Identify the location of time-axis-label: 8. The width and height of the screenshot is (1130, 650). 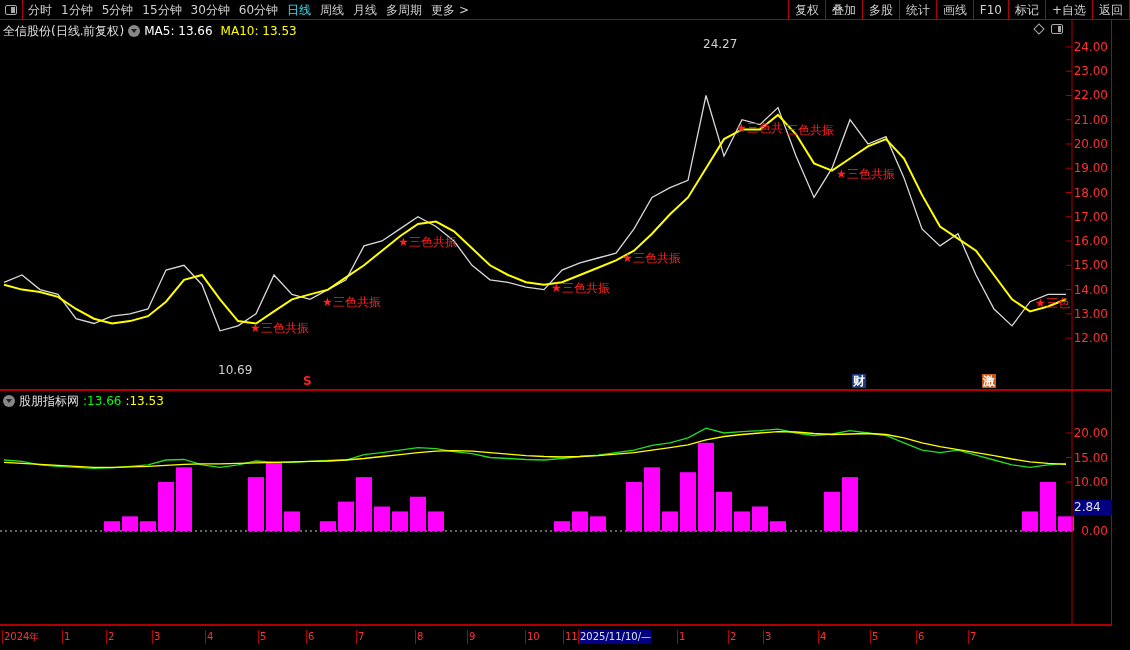
(419, 637).